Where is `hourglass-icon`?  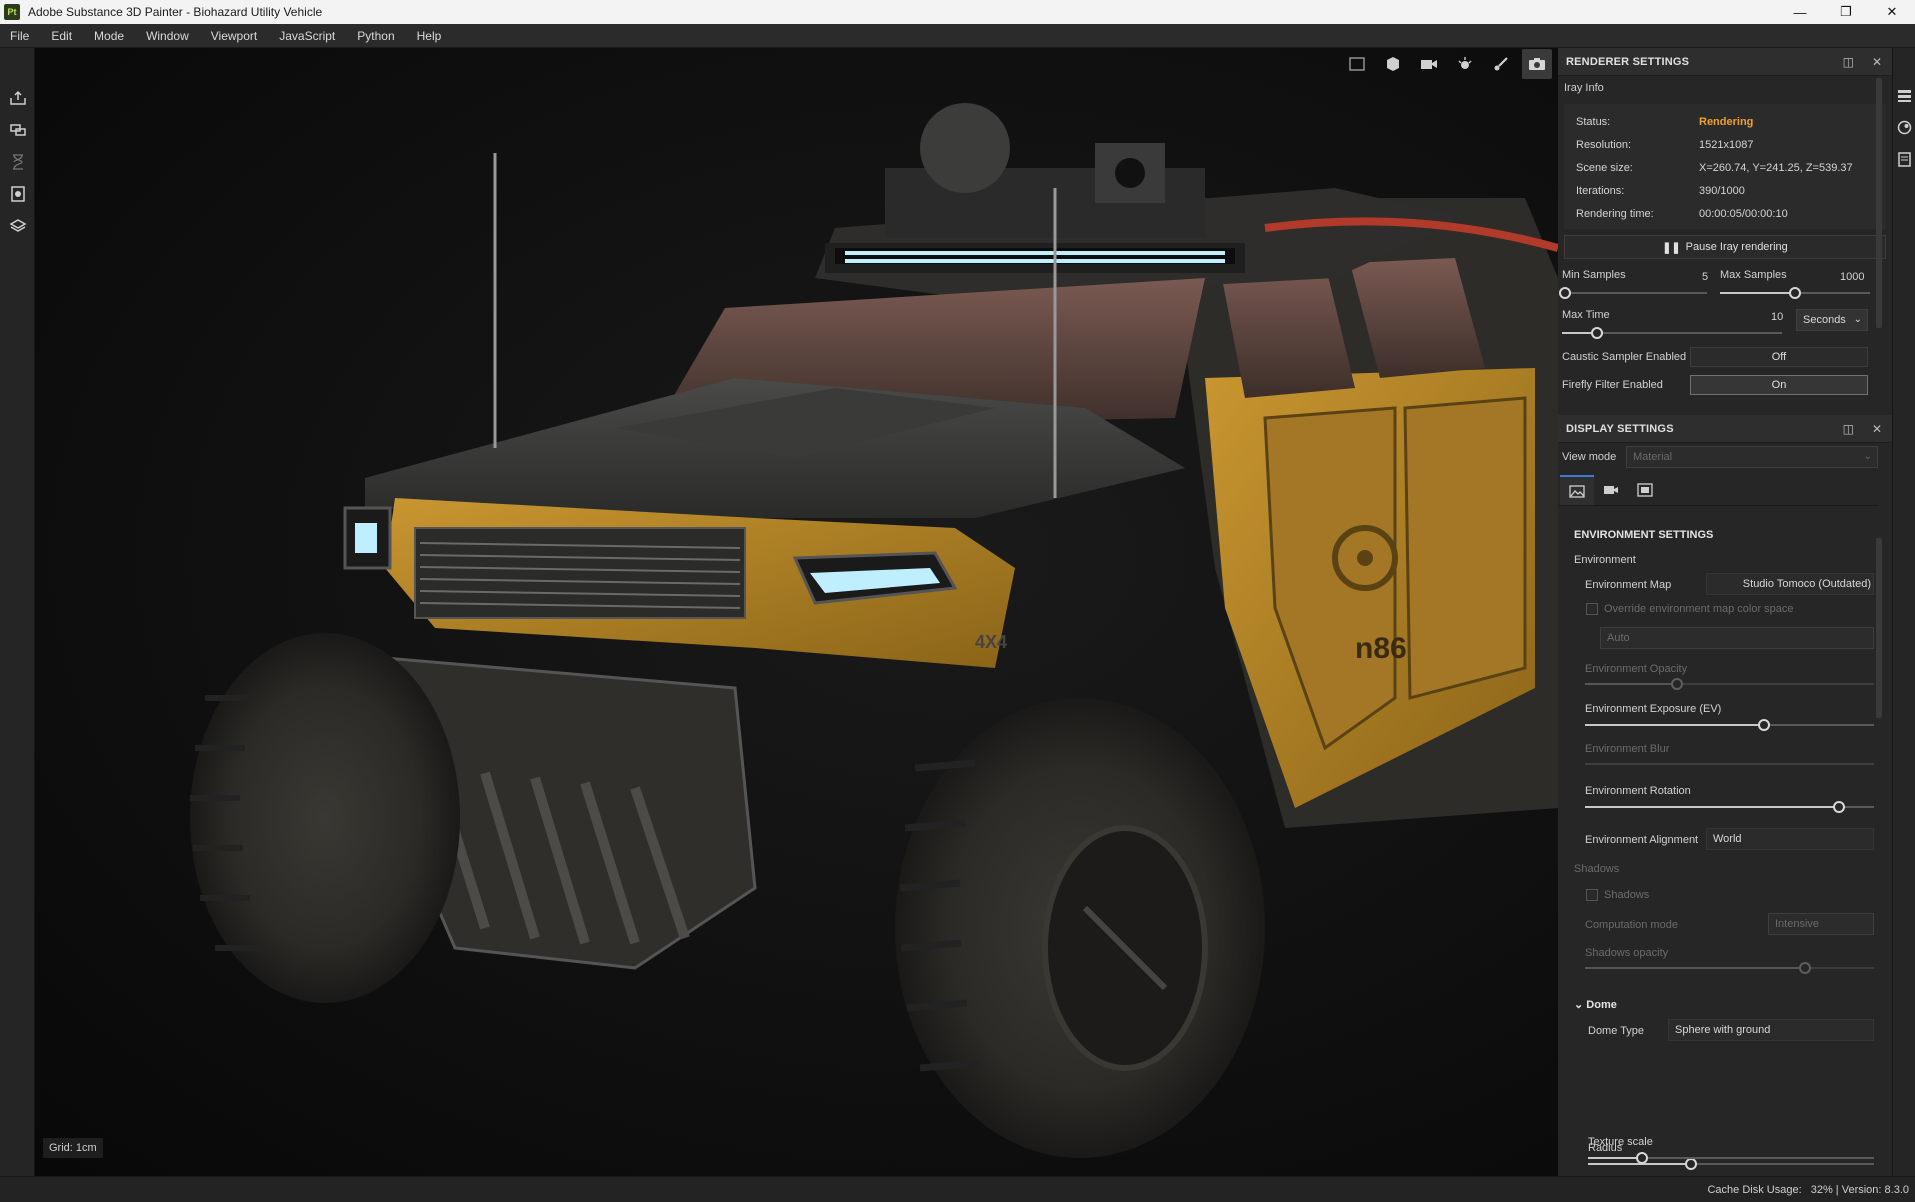 hourglass-icon is located at coordinates (18, 162).